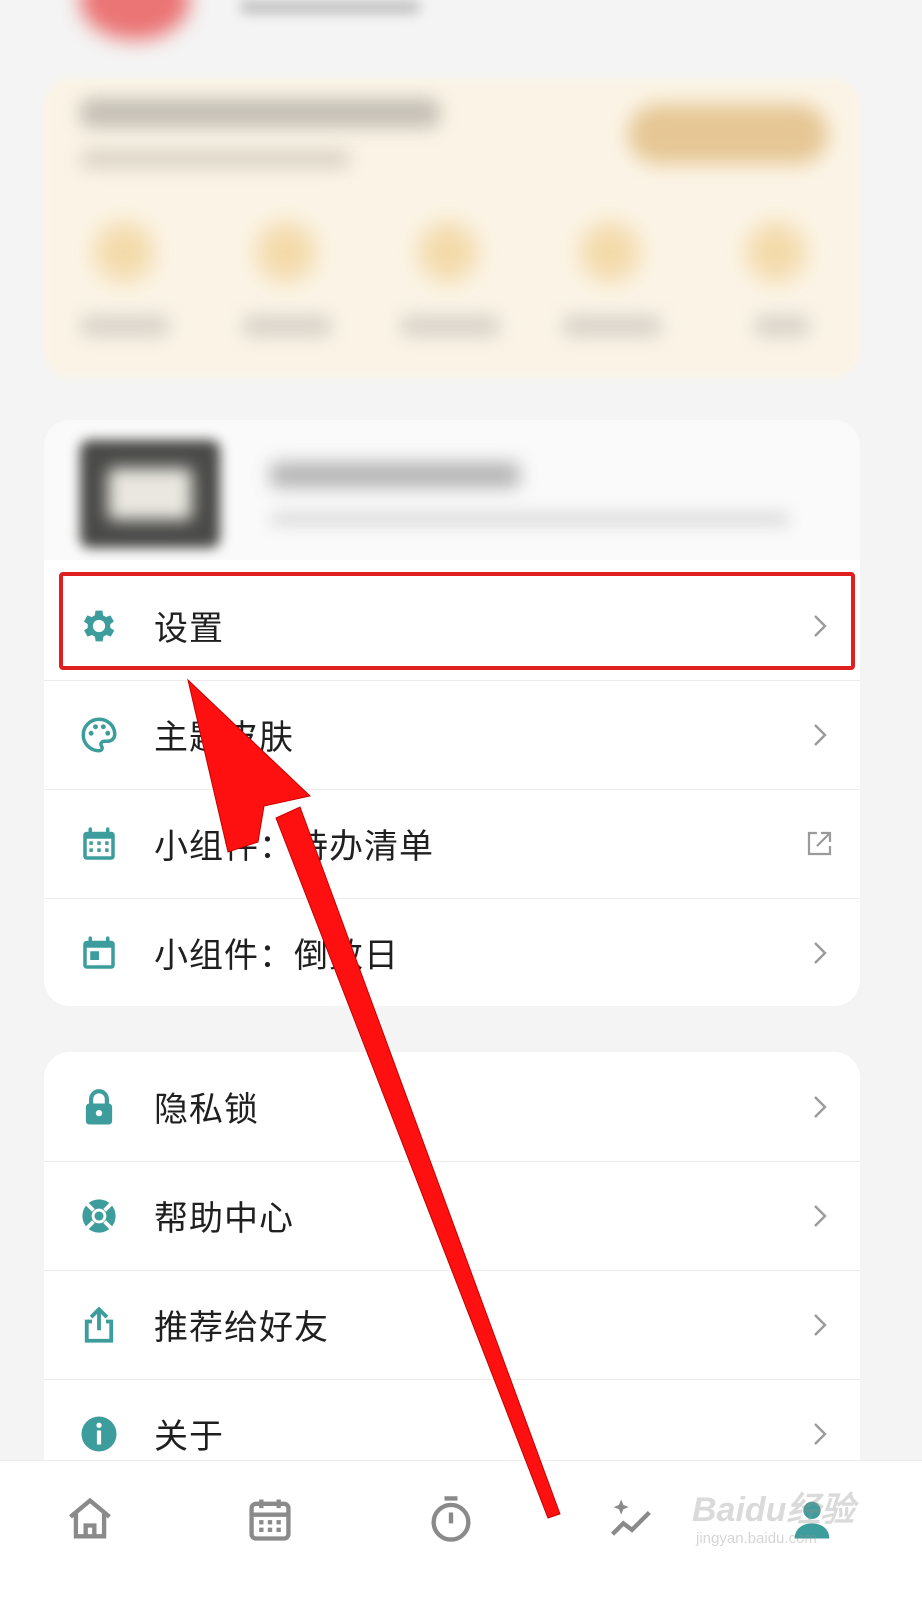  I want to click on menu-item-settings: 设置, so click(452, 625).